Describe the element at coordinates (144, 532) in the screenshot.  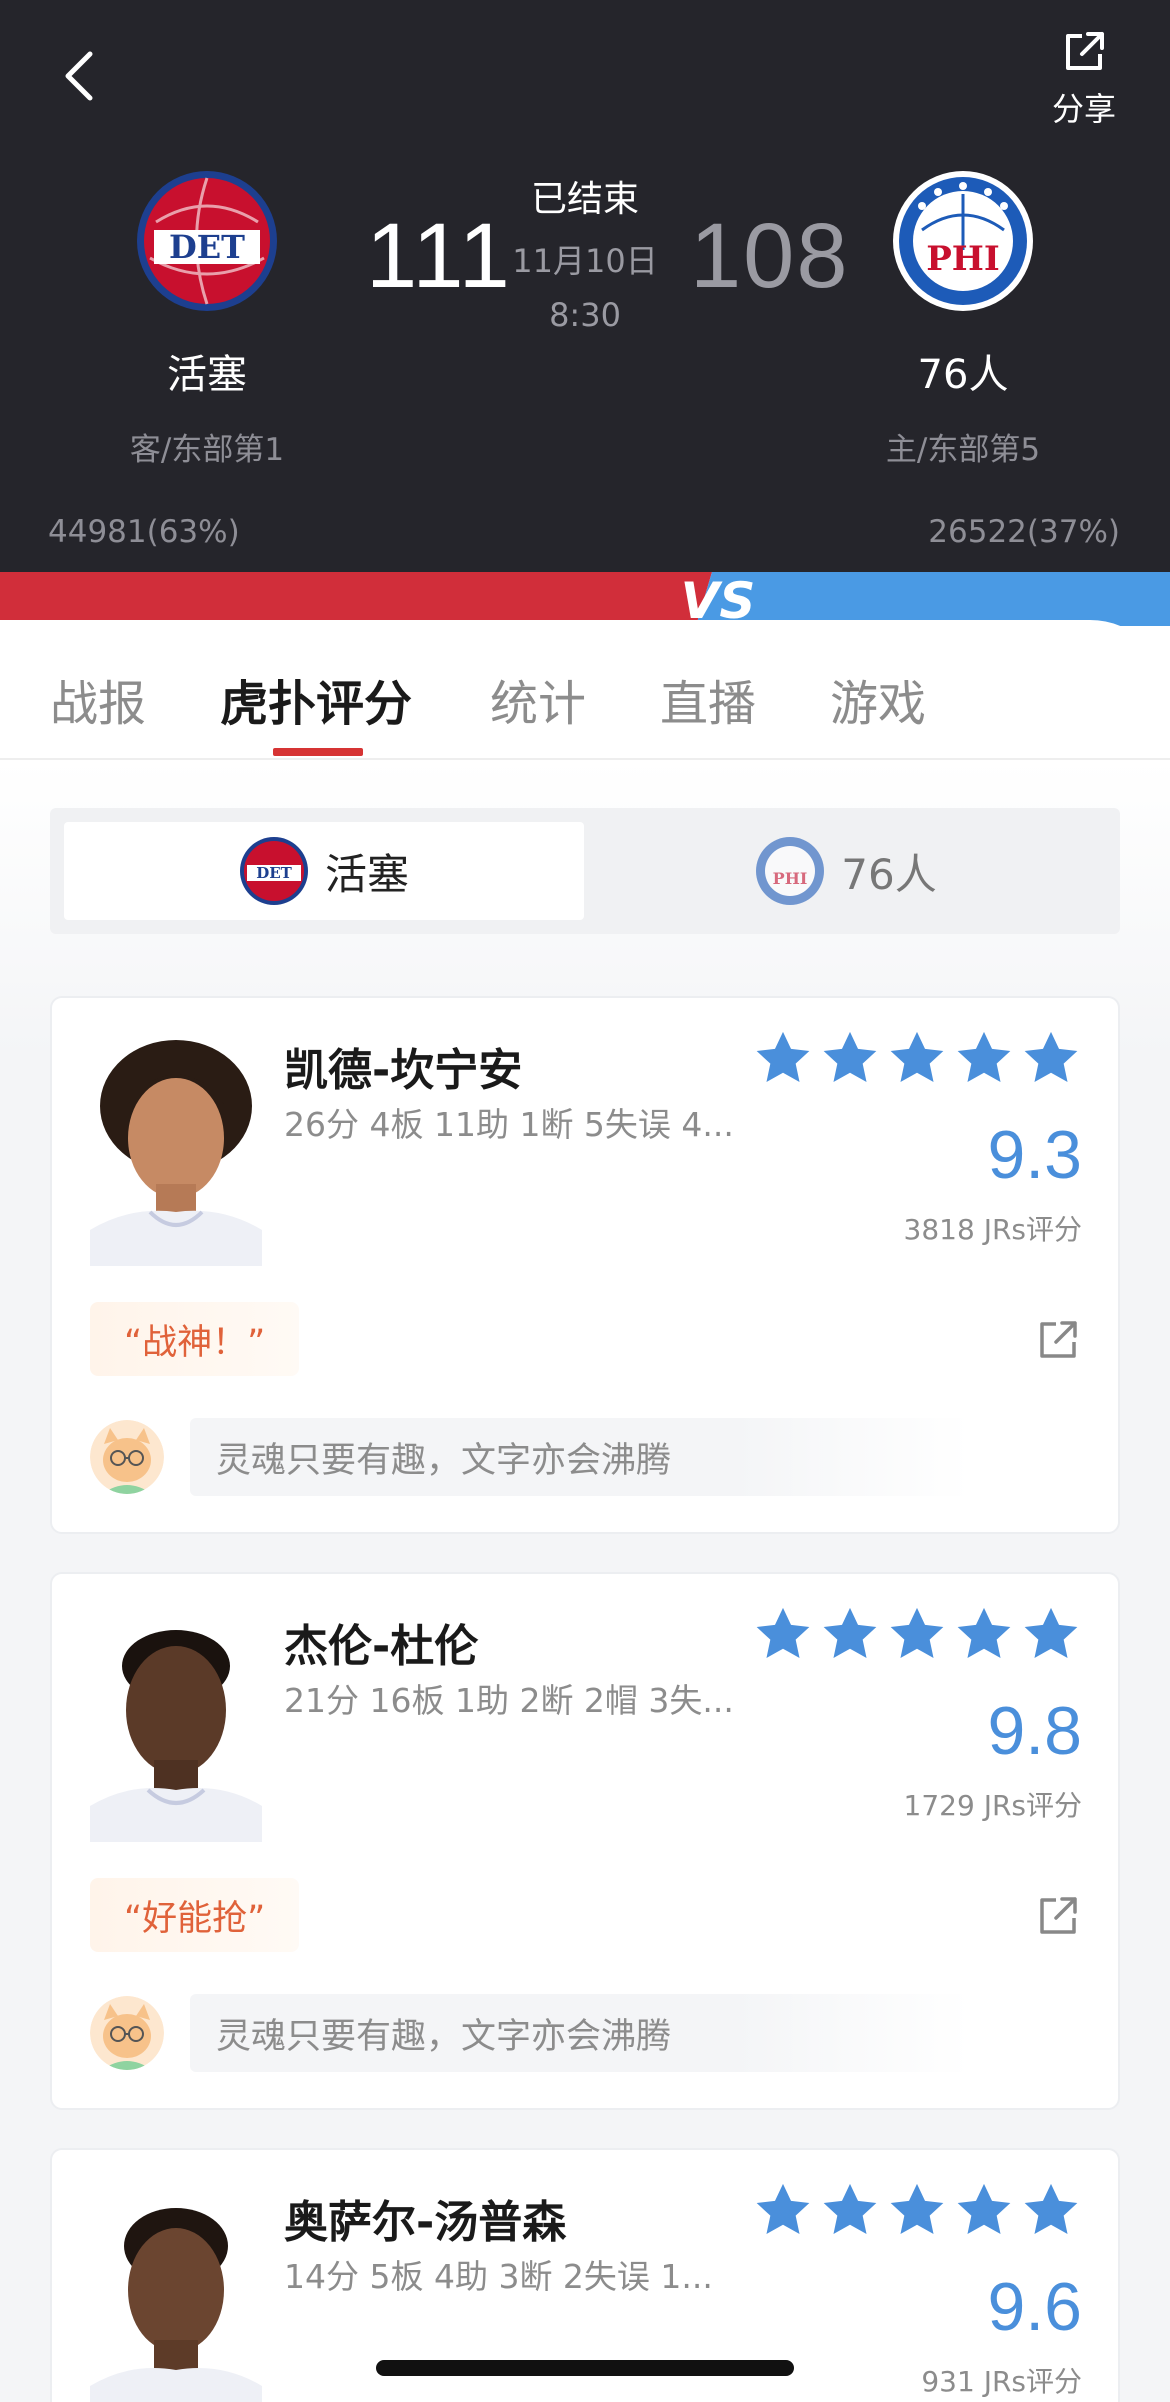
I see `away-support-count: 44981(63%)` at that location.